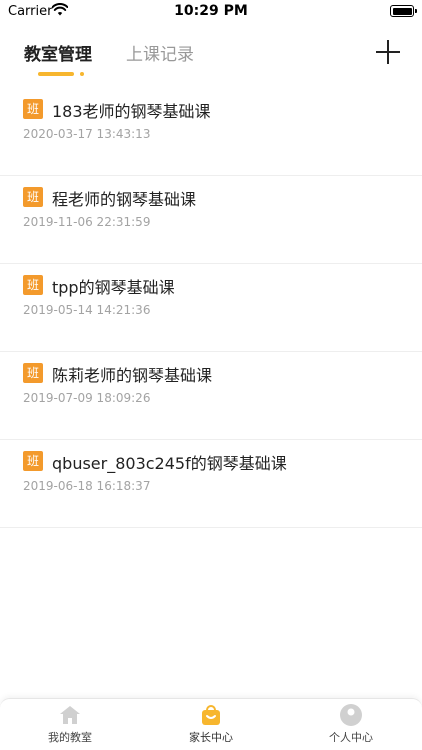 This screenshot has height=750, width=422. What do you see at coordinates (58, 52) in the screenshot?
I see `tab-classroom-management: 教室管理` at bounding box center [58, 52].